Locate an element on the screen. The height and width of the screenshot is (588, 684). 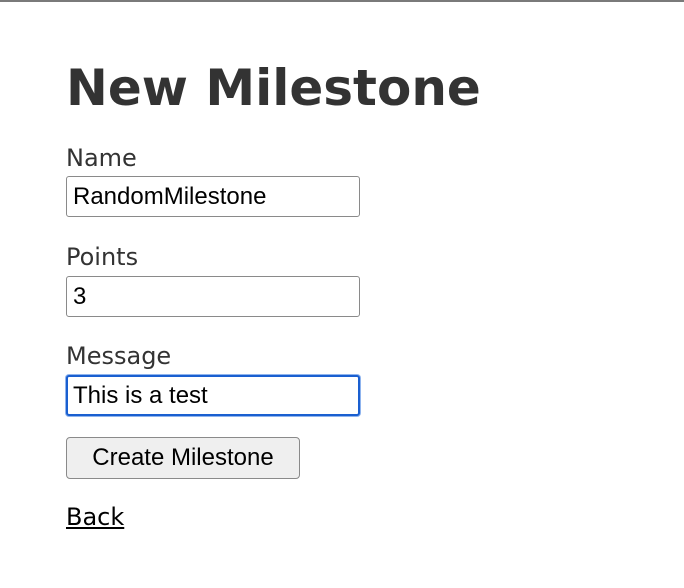
top-divider is located at coordinates (342, 1).